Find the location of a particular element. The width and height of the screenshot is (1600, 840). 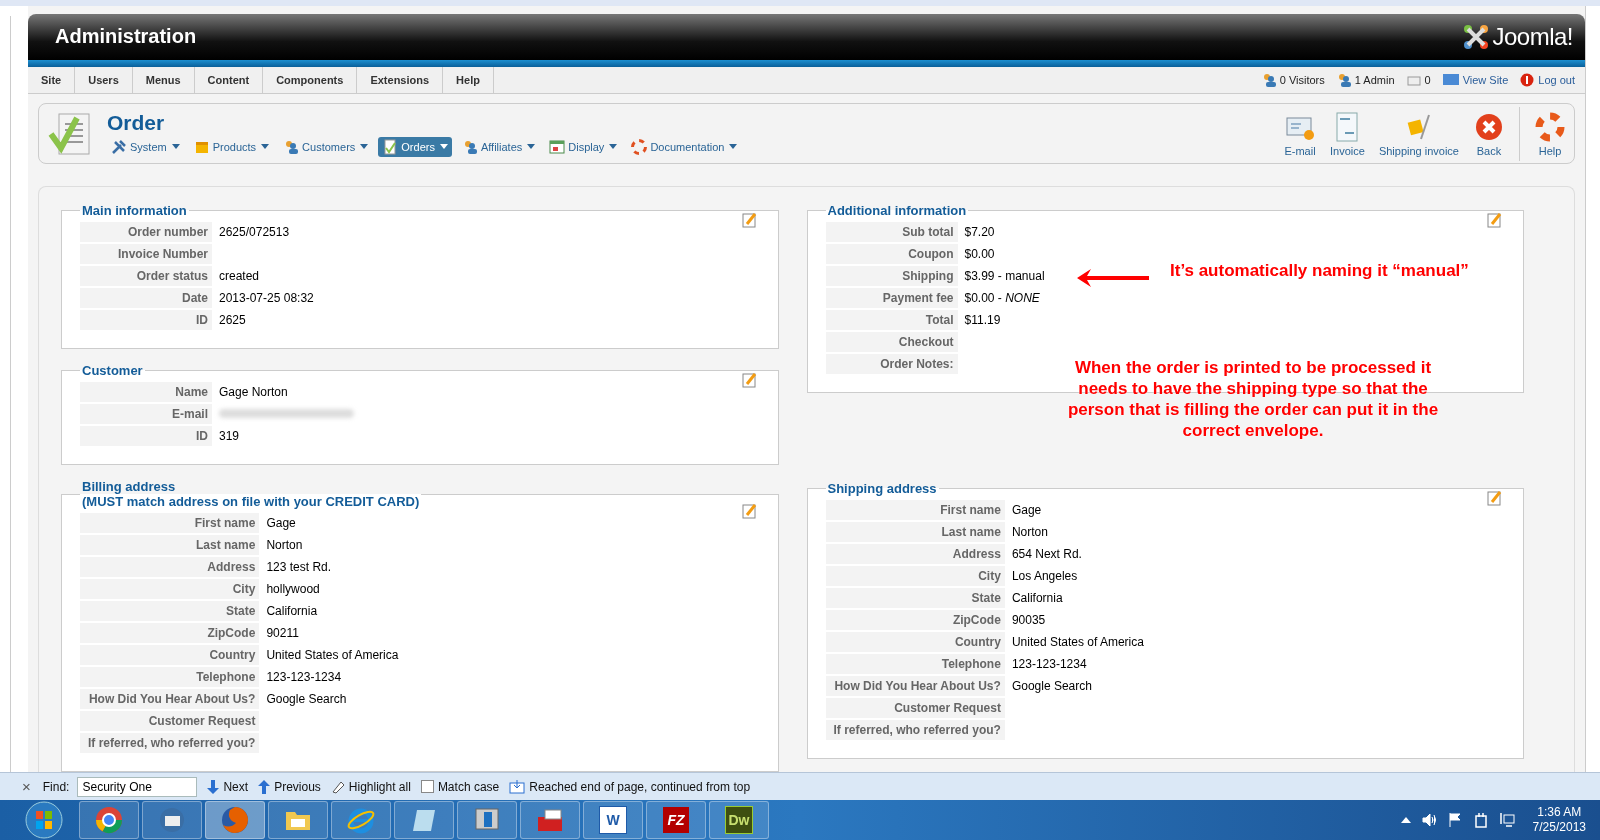

status-link: Log out is located at coordinates (1556, 80).